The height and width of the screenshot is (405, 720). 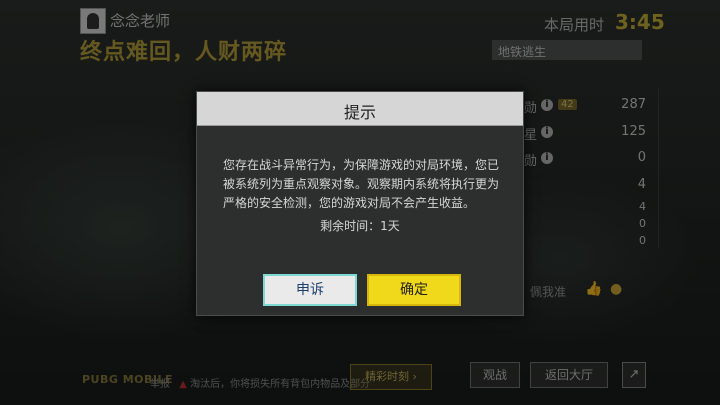 What do you see at coordinates (359, 112) in the screenshot?
I see `dialog-title: 提示` at bounding box center [359, 112].